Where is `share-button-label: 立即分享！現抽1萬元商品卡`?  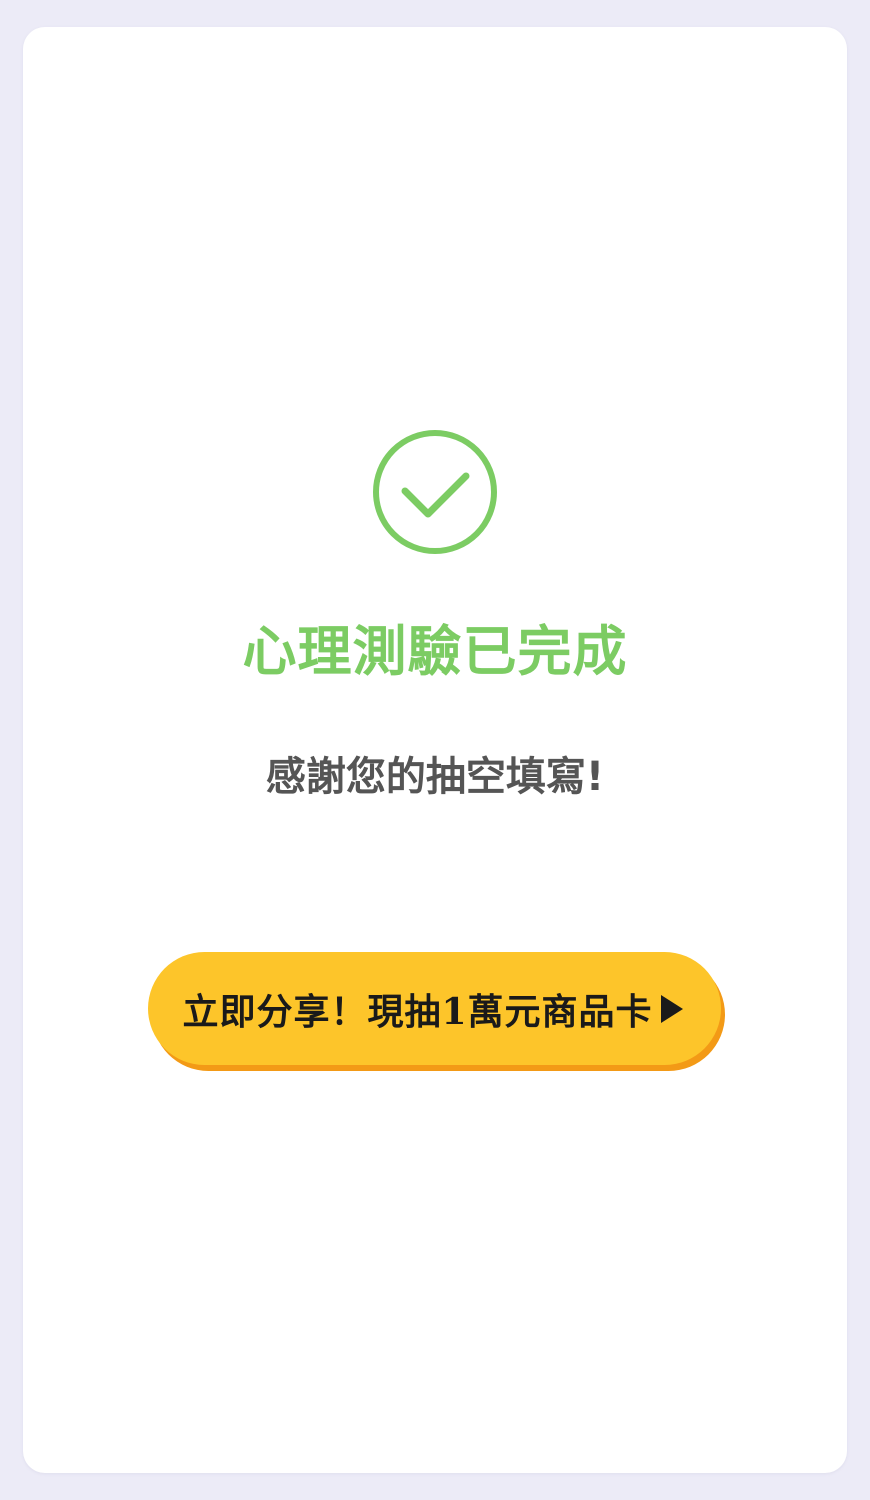 share-button-label: 立即分享！現抽1萬元商品卡 is located at coordinates (417, 1011).